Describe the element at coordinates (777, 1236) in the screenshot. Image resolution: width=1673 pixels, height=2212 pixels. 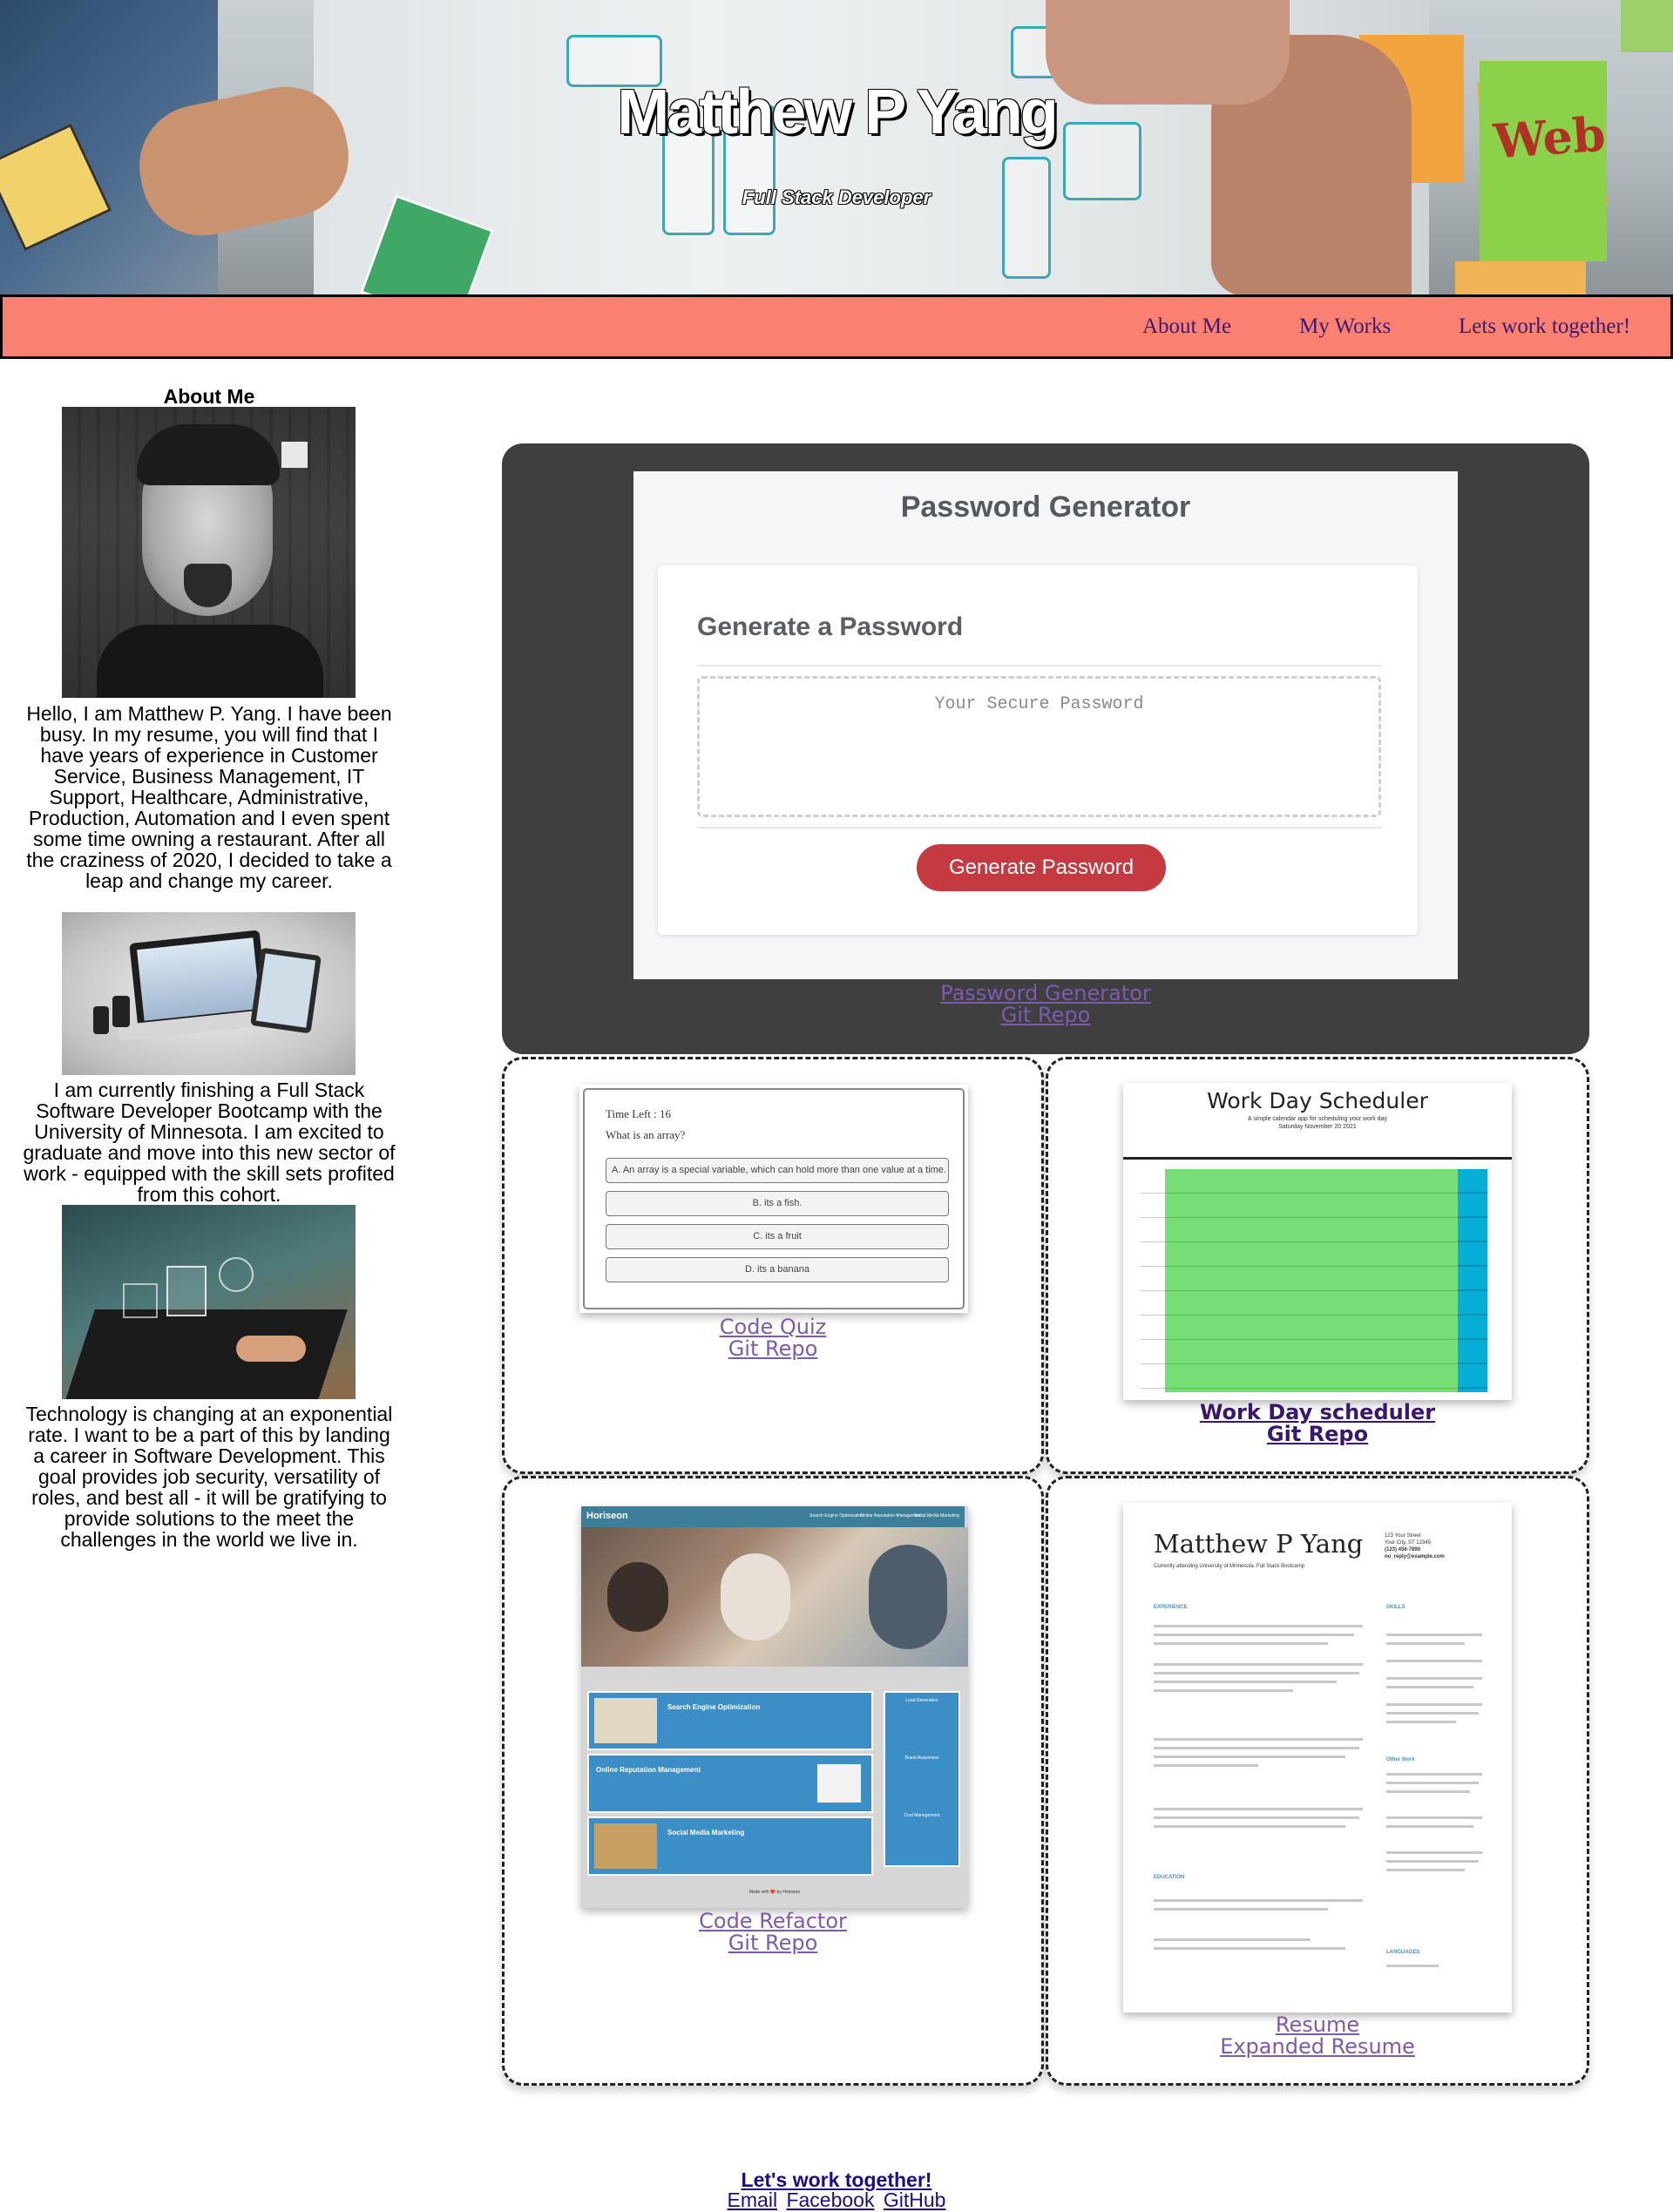
I see `quiz-option: C. its a fruit` at that location.